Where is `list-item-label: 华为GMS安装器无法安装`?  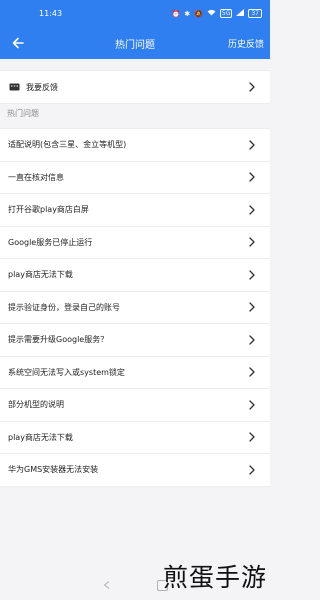 list-item-label: 华为GMS安装器无法安装 is located at coordinates (53, 470).